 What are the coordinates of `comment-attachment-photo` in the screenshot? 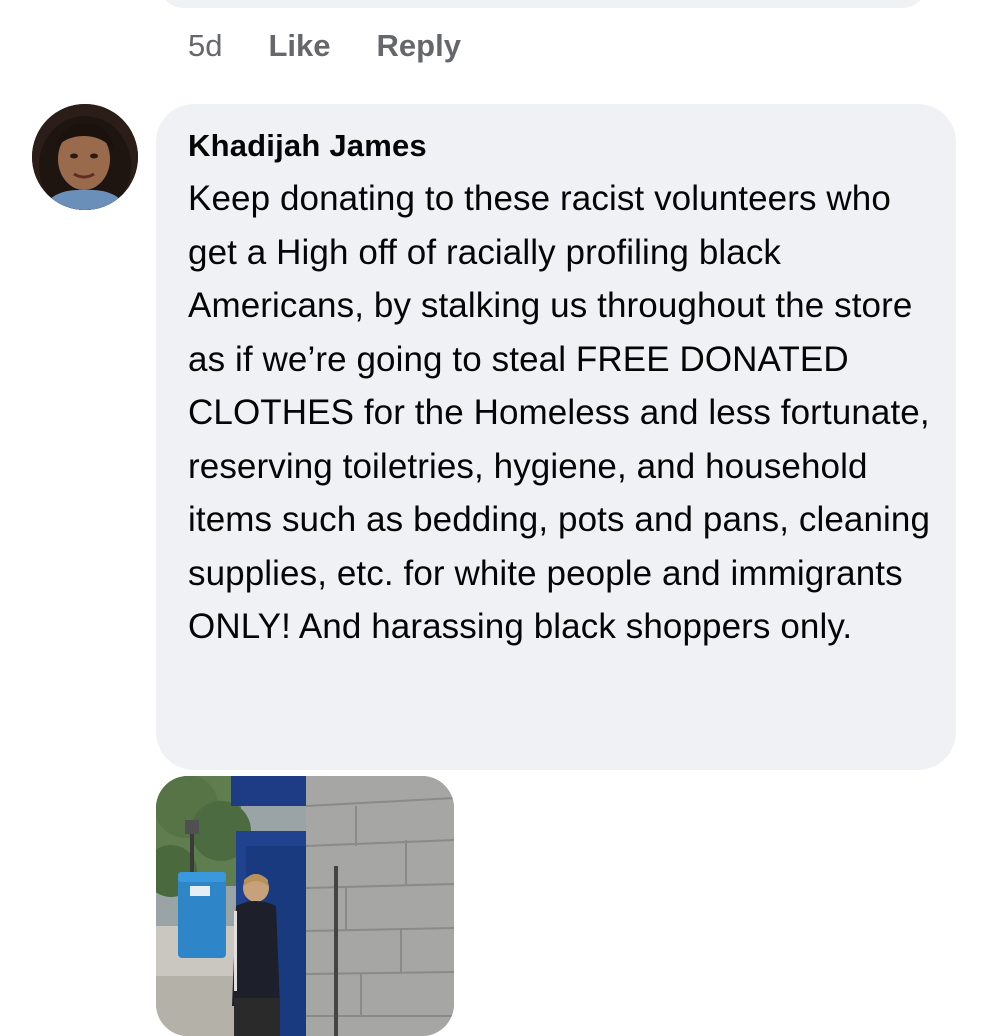 It's located at (305, 906).